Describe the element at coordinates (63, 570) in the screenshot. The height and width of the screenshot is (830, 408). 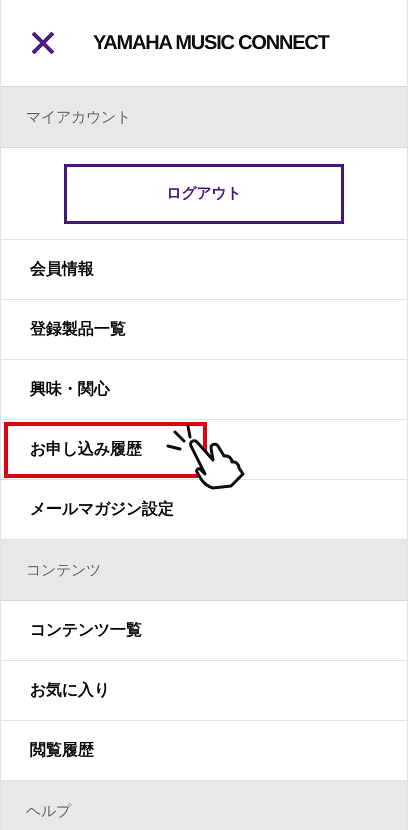
I see `section-title: コンテンツ` at that location.